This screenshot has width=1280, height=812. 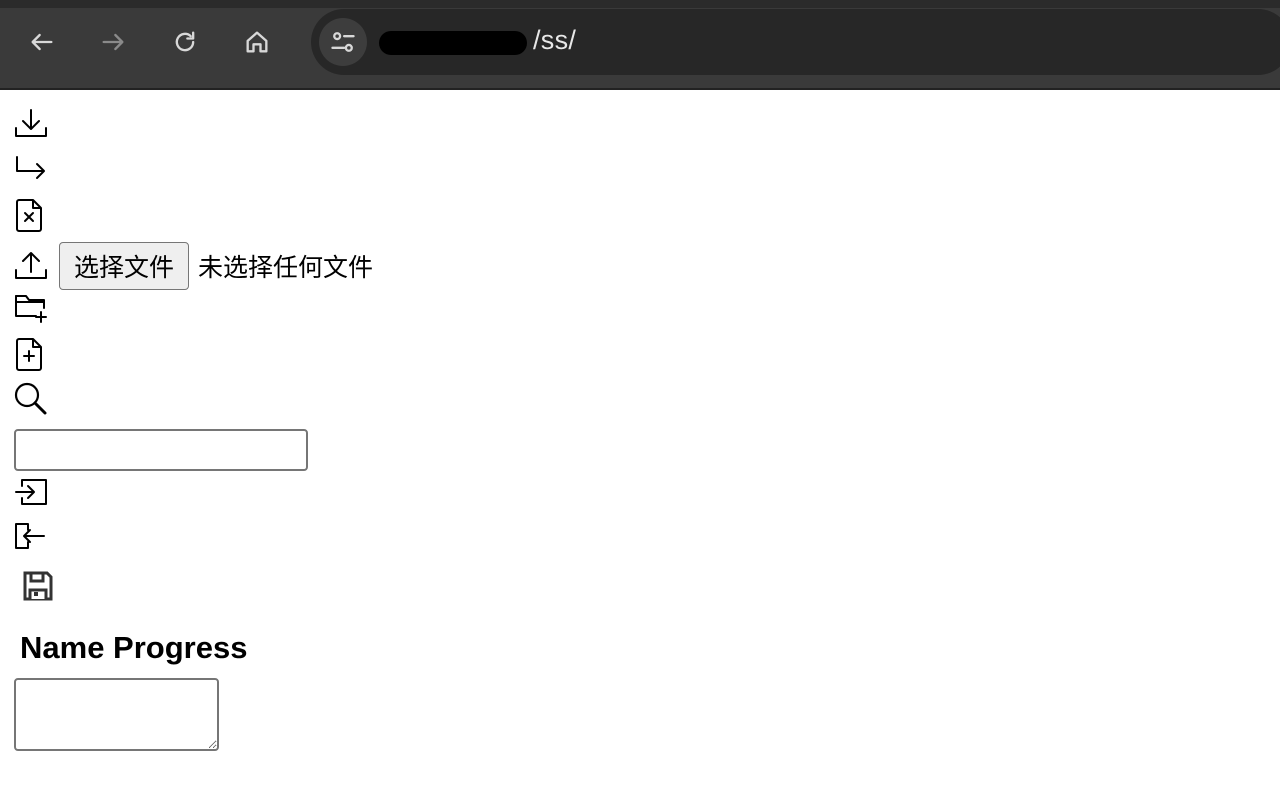 I want to click on forward-arrow-icon, so click(x=113, y=42).